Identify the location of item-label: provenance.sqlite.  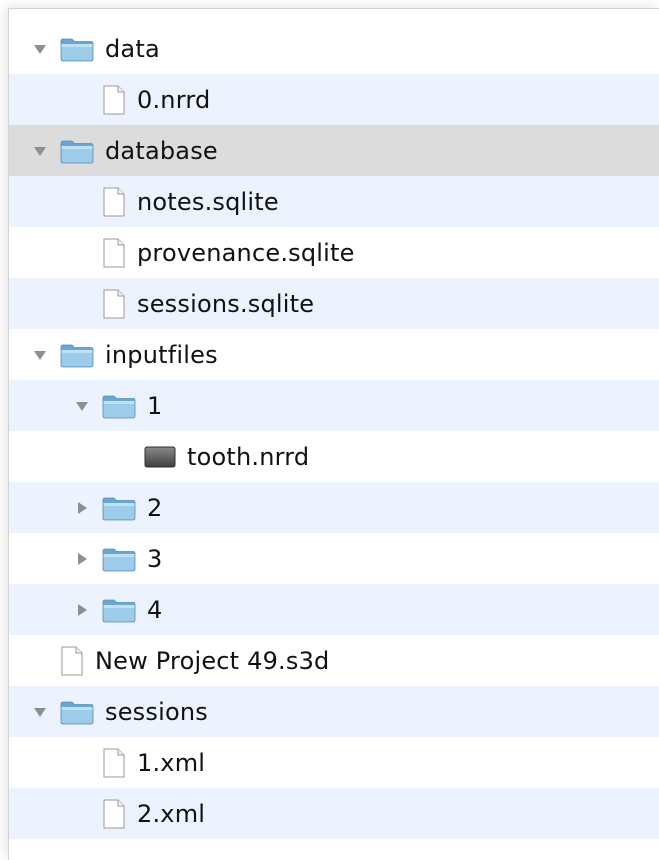
(246, 252).